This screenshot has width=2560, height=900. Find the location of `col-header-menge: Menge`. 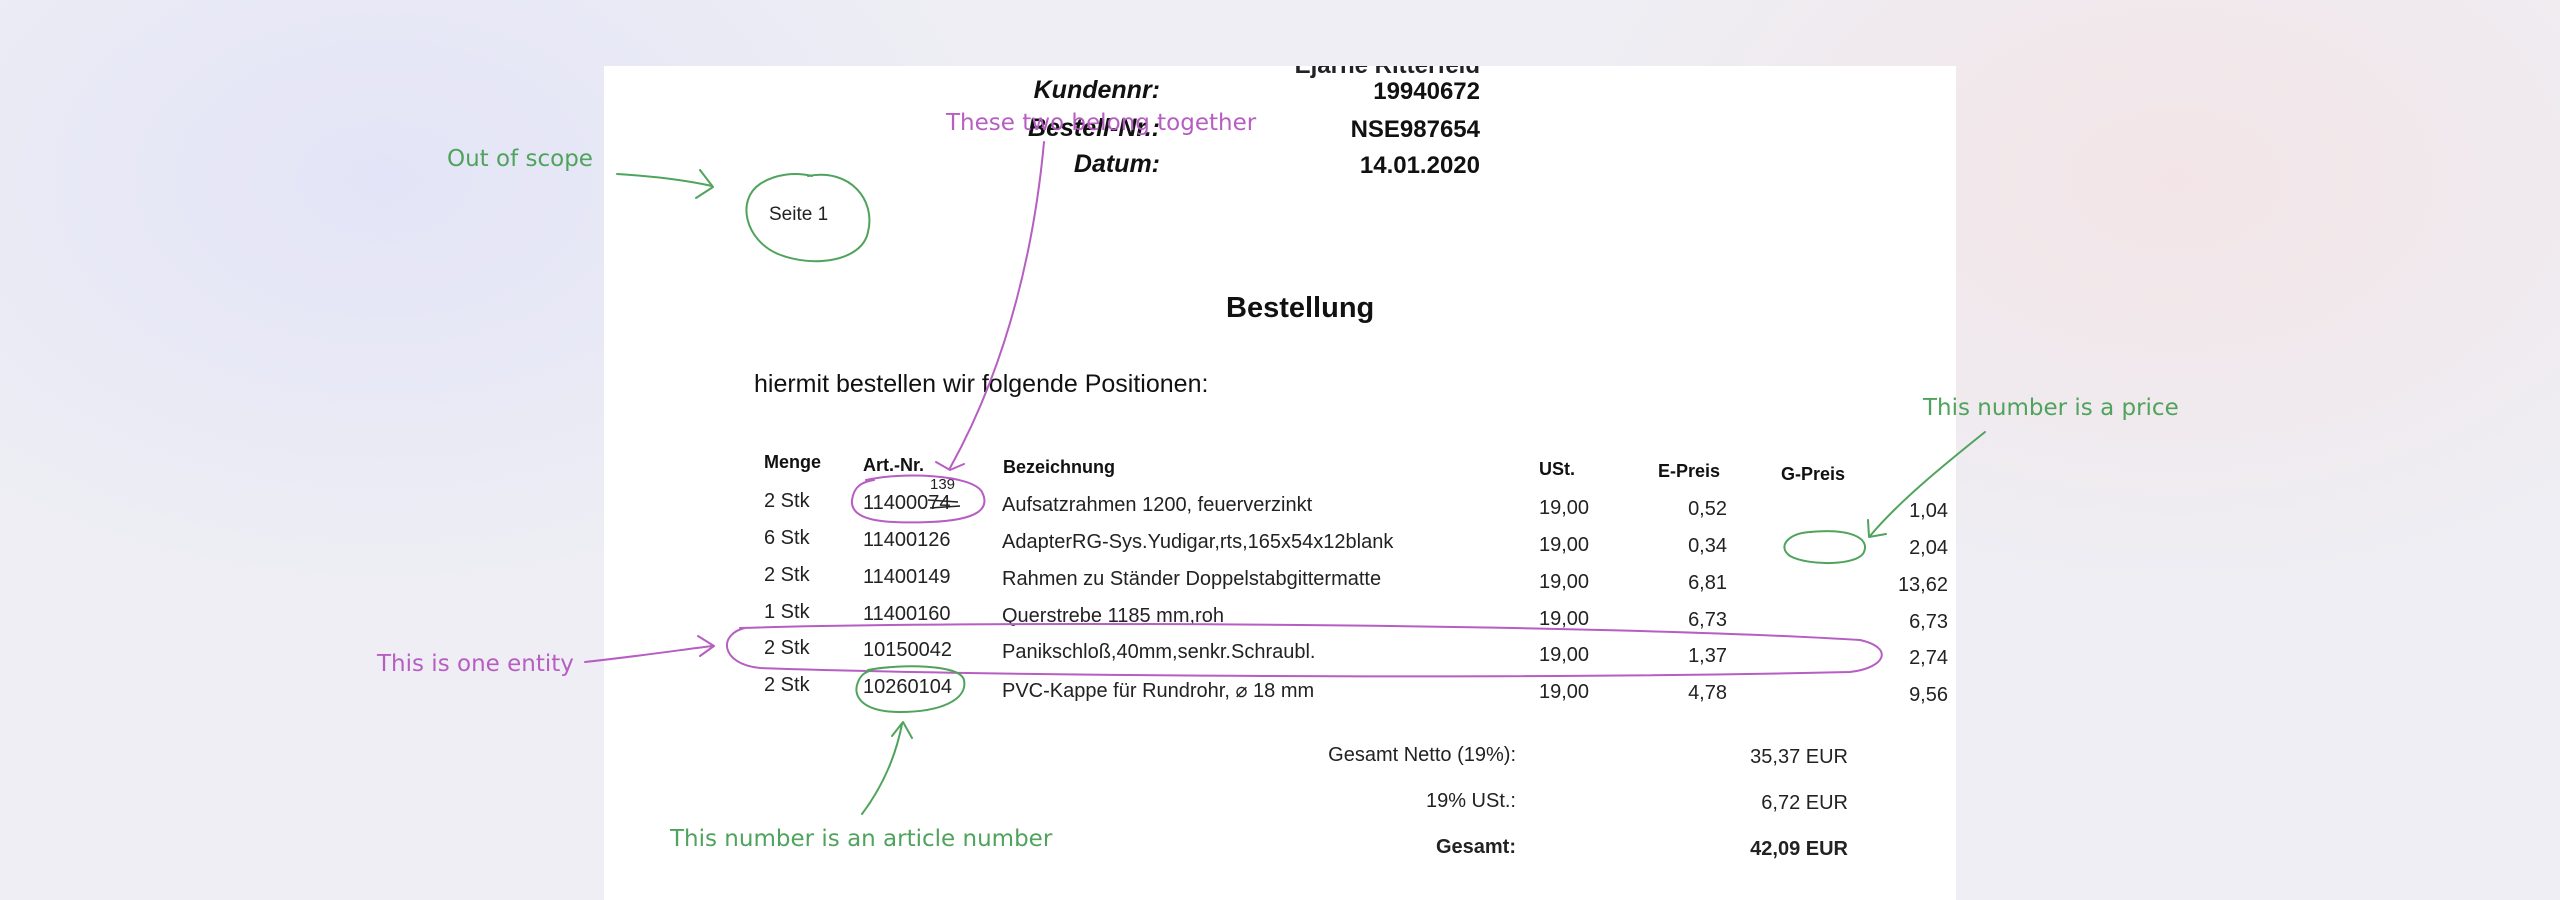

col-header-menge: Menge is located at coordinates (793, 462).